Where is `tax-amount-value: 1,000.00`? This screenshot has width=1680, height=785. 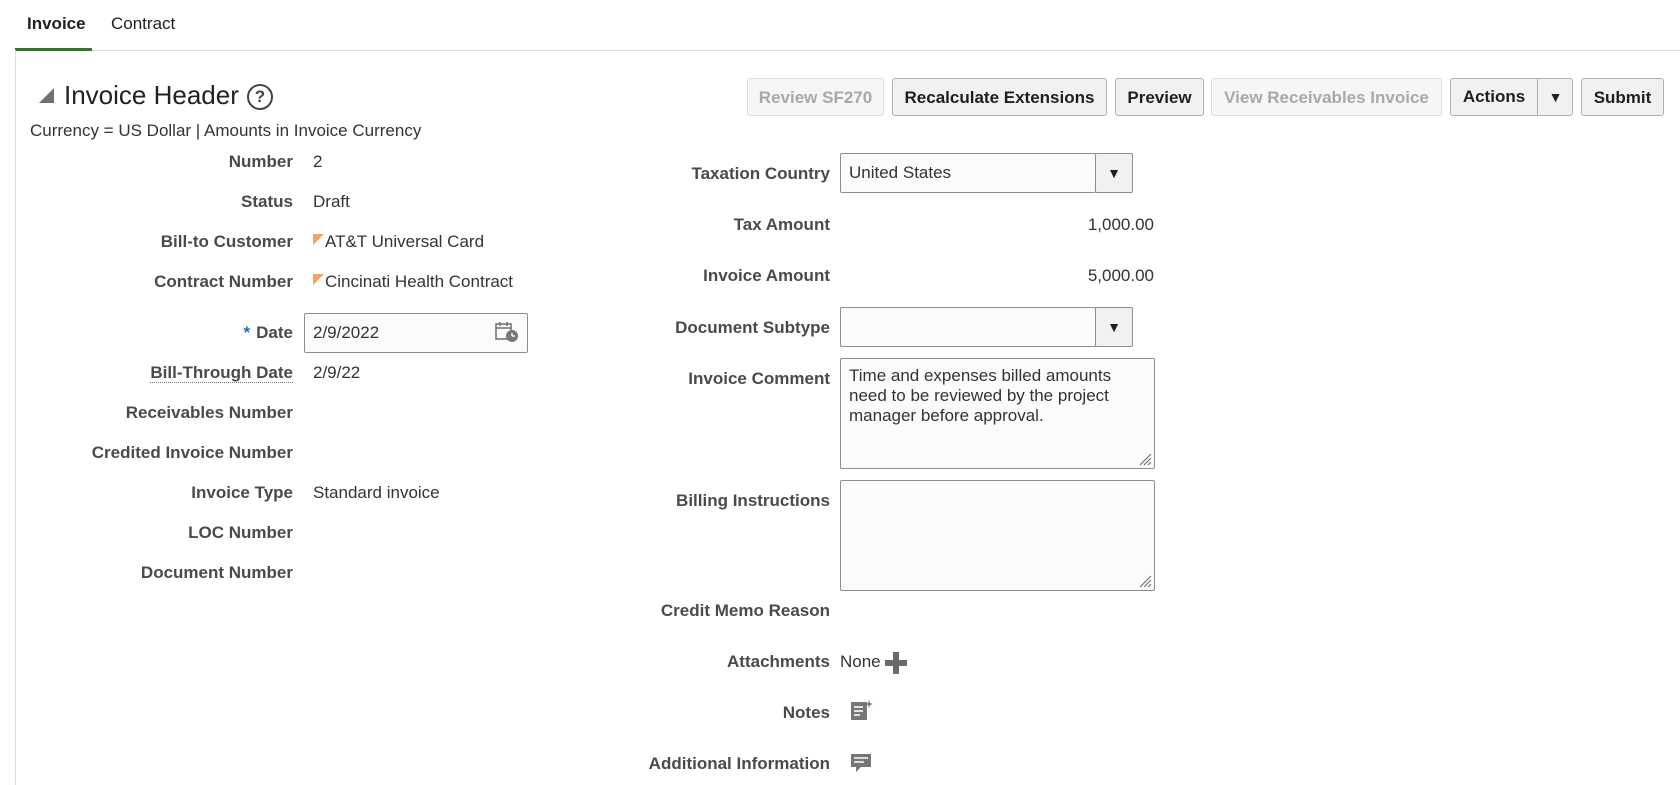 tax-amount-value: 1,000.00 is located at coordinates (1120, 224).